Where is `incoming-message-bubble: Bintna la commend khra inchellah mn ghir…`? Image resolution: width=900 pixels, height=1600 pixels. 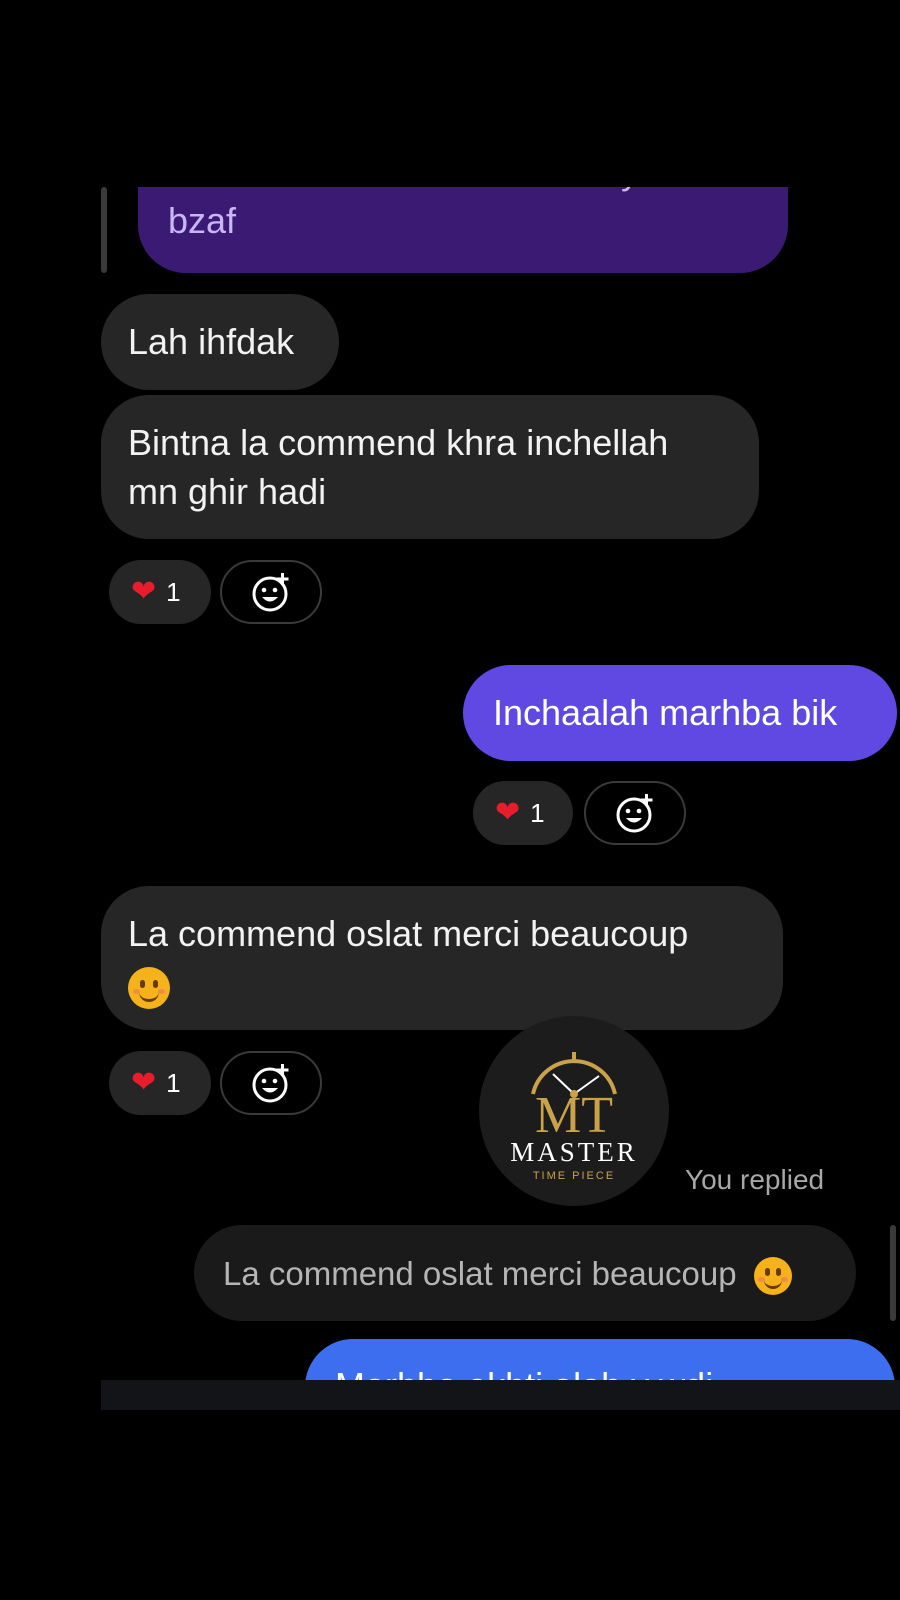 incoming-message-bubble: Bintna la commend khra inchellah mn ghir… is located at coordinates (430, 467).